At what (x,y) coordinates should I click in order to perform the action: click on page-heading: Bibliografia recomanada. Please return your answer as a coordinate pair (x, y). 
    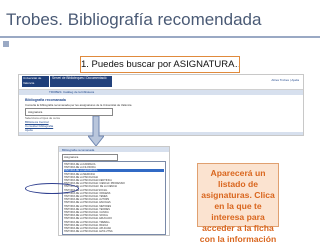
    Looking at the image, I should click on (45, 100).